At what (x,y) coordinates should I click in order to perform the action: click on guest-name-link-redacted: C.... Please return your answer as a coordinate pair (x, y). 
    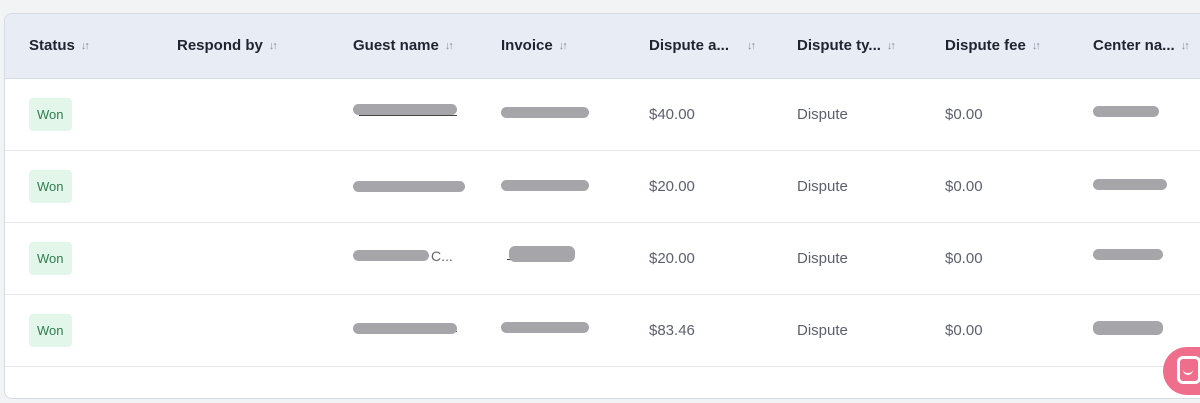
    Looking at the image, I should click on (404, 256).